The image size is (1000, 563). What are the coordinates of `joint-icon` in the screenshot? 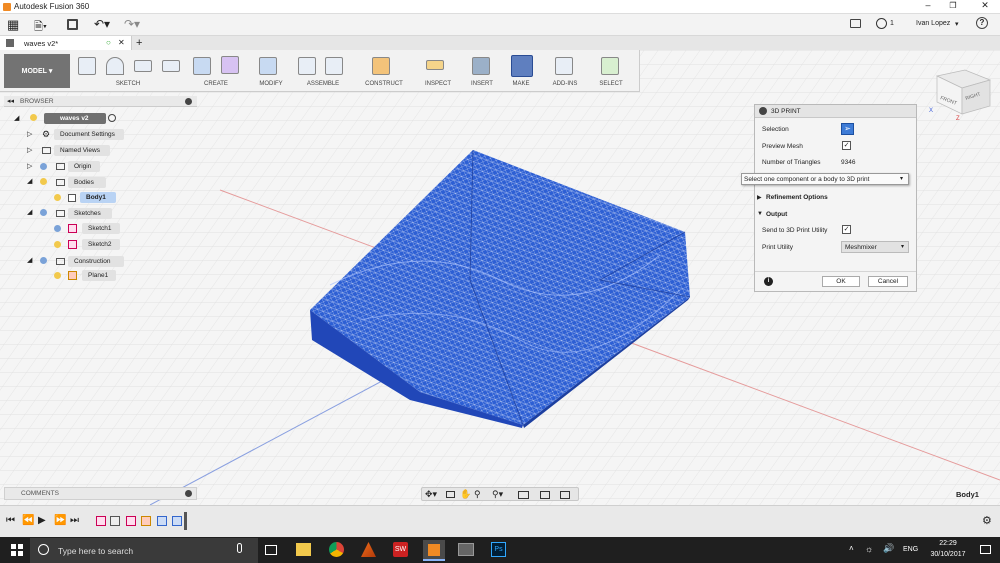 It's located at (334, 66).